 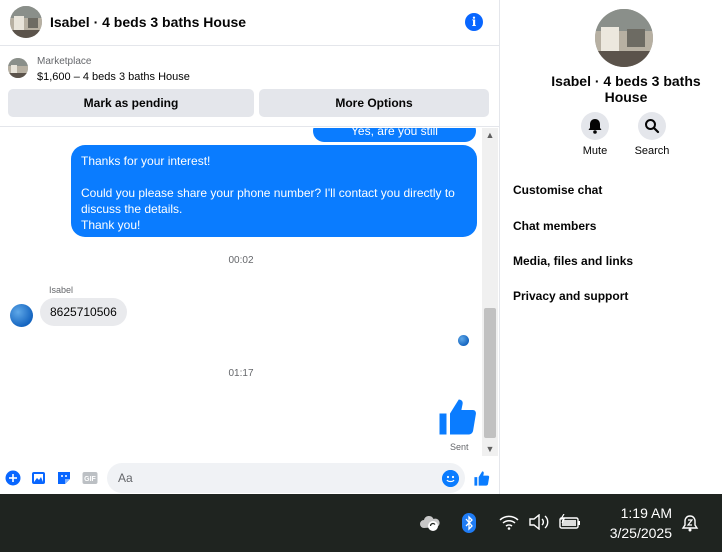 I want to click on onedrive-sync-icon, so click(x=430, y=523).